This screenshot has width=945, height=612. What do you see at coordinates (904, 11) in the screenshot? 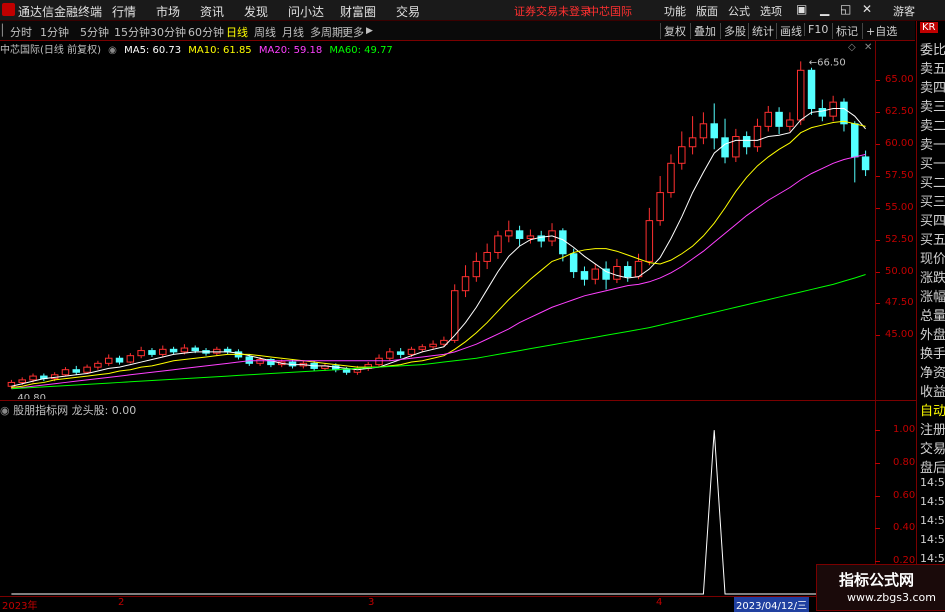
I see `guest-label: 游客` at bounding box center [904, 11].